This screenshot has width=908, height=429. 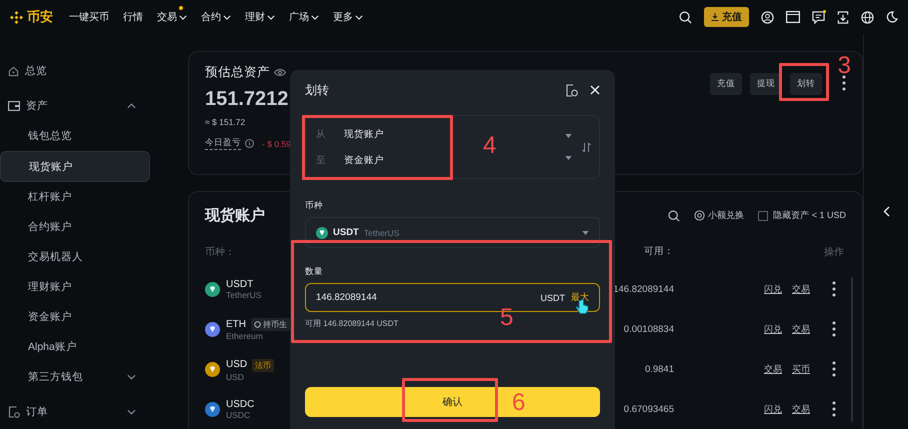 What do you see at coordinates (75, 197) in the screenshot?
I see `sidebar-item: 杠杆账户` at bounding box center [75, 197].